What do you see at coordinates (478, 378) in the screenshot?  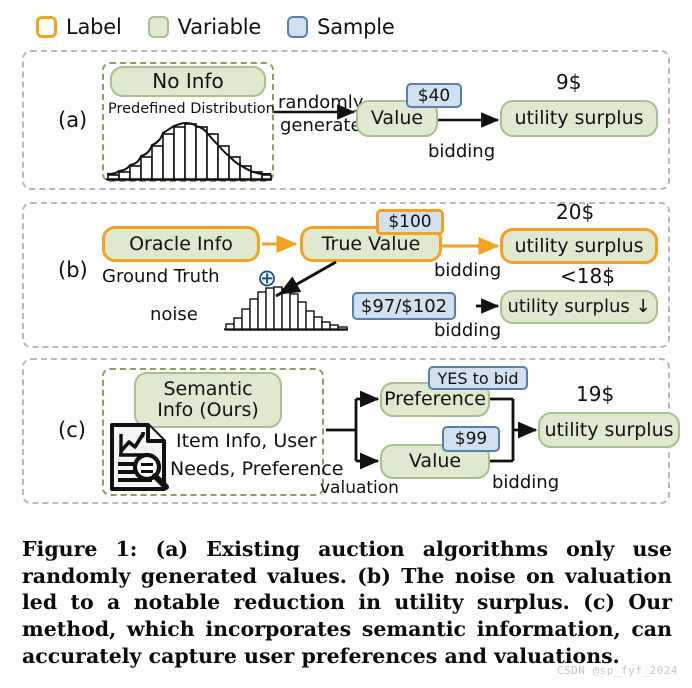 I see `panel-c-preference-badge: YES to bid` at bounding box center [478, 378].